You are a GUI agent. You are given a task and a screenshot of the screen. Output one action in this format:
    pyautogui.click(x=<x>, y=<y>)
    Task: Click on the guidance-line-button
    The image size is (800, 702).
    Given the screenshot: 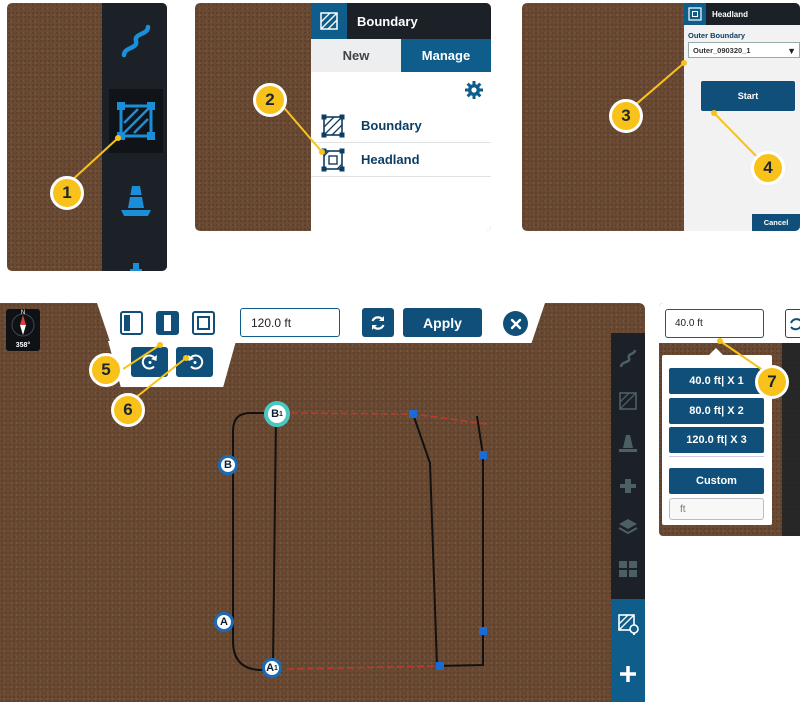 What is the action you would take?
    pyautogui.click(x=136, y=41)
    